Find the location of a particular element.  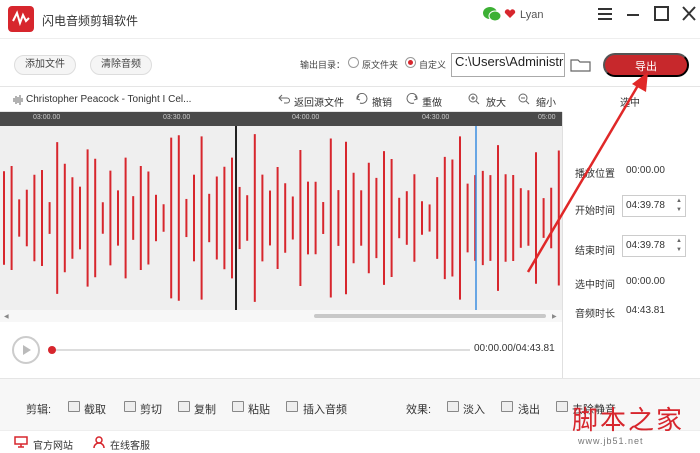

customer-service-icon is located at coordinates (99, 442).